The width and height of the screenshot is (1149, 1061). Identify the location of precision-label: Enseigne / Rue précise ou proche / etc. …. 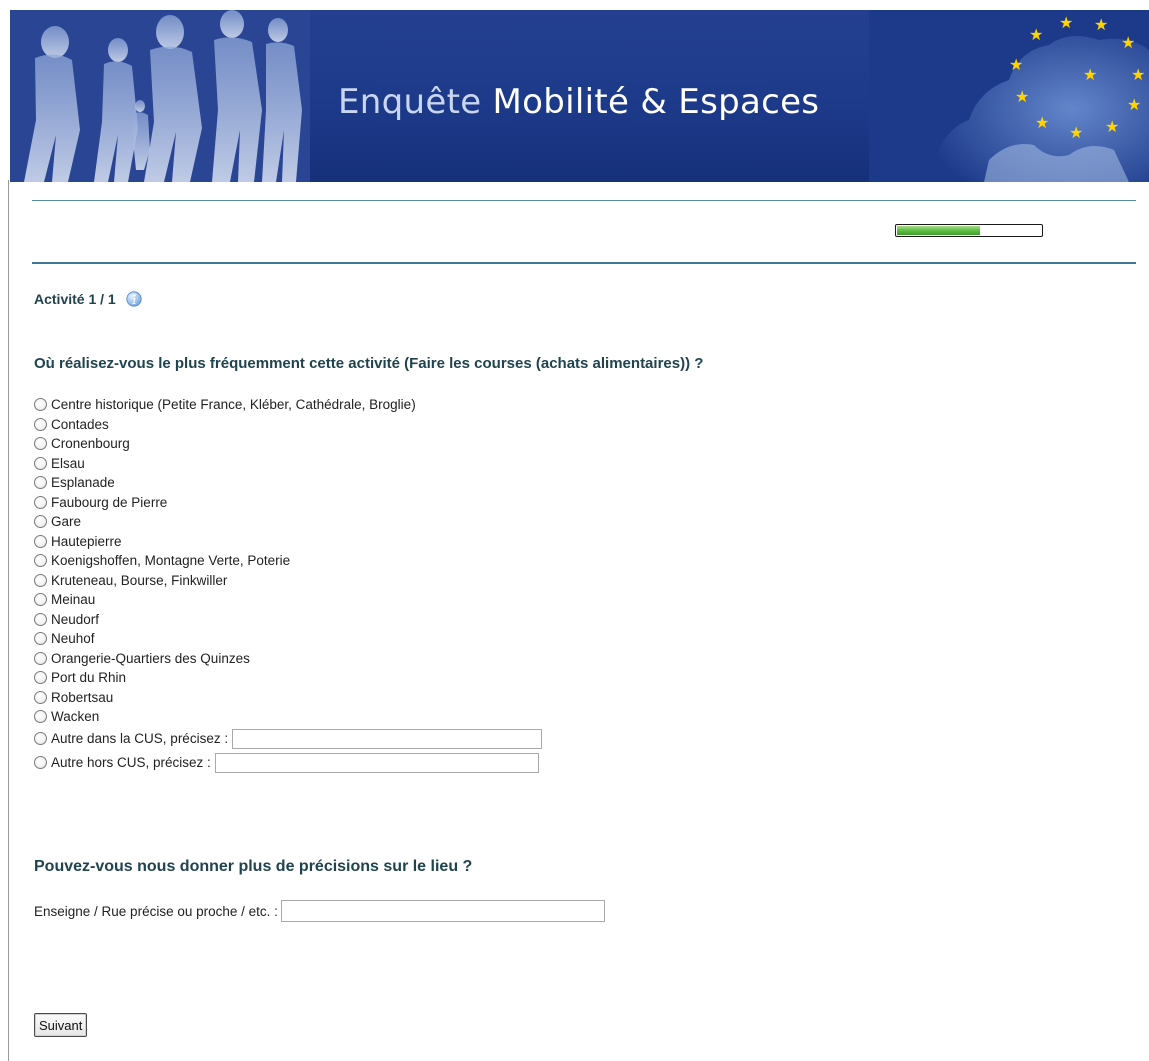
(156, 911).